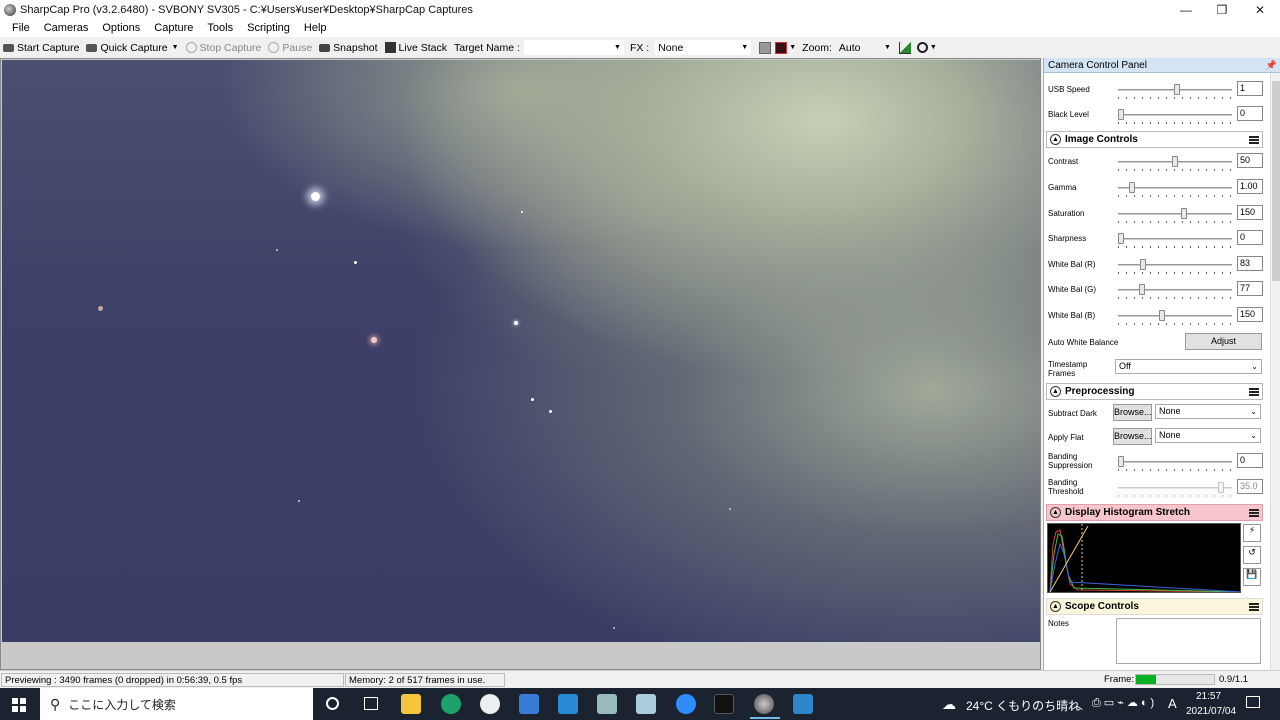 The height and width of the screenshot is (720, 1280). Describe the element at coordinates (132, 48) in the screenshot. I see `quick-capture-button: Quick Capture ▼` at that location.